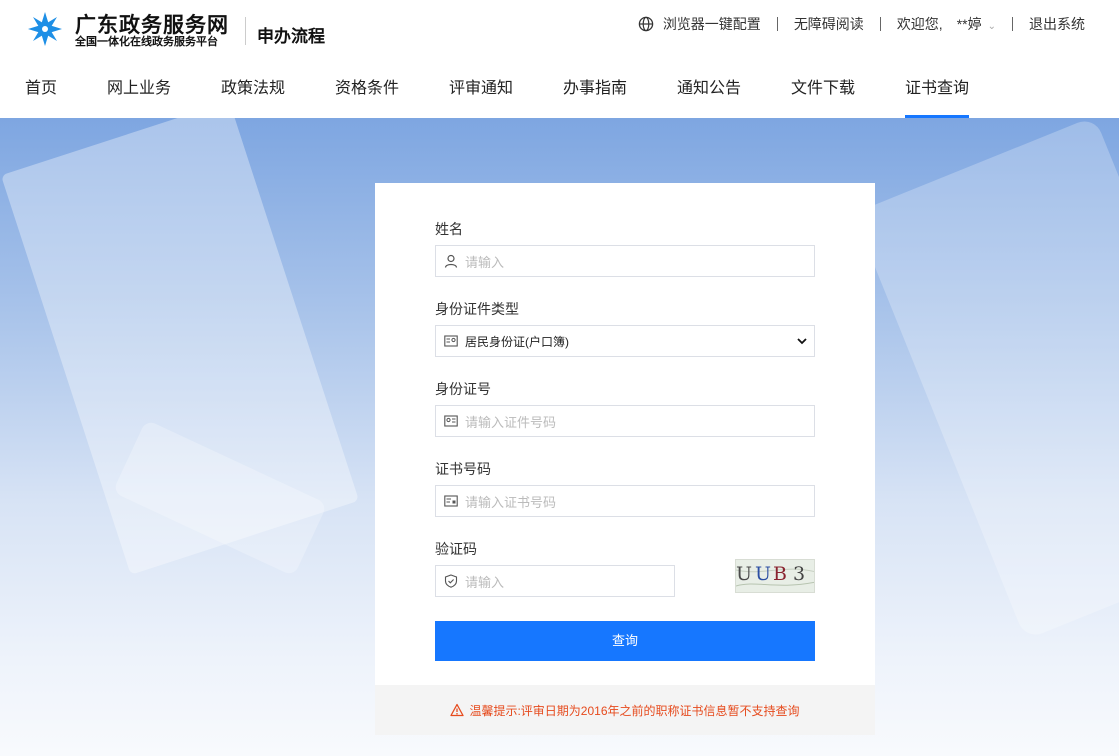 Image resolution: width=1119 pixels, height=756 pixels. Describe the element at coordinates (625, 261) in the screenshot. I see `name-input: 请输入` at that location.